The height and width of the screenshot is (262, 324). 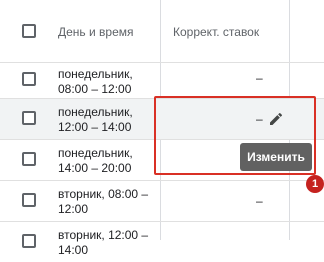 I want to click on header-bid-adjustment: Коррект. ставок, so click(x=216, y=32).